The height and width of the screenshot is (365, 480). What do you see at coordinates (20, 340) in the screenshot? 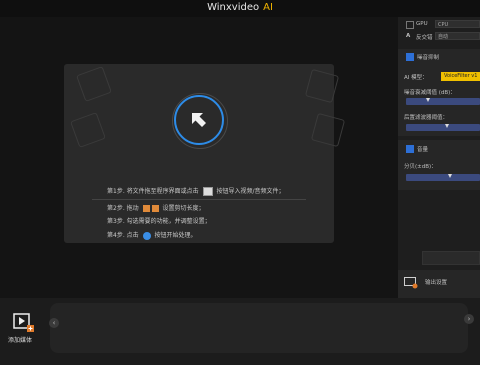
I see `add-media-label: 添加媒体` at bounding box center [20, 340].